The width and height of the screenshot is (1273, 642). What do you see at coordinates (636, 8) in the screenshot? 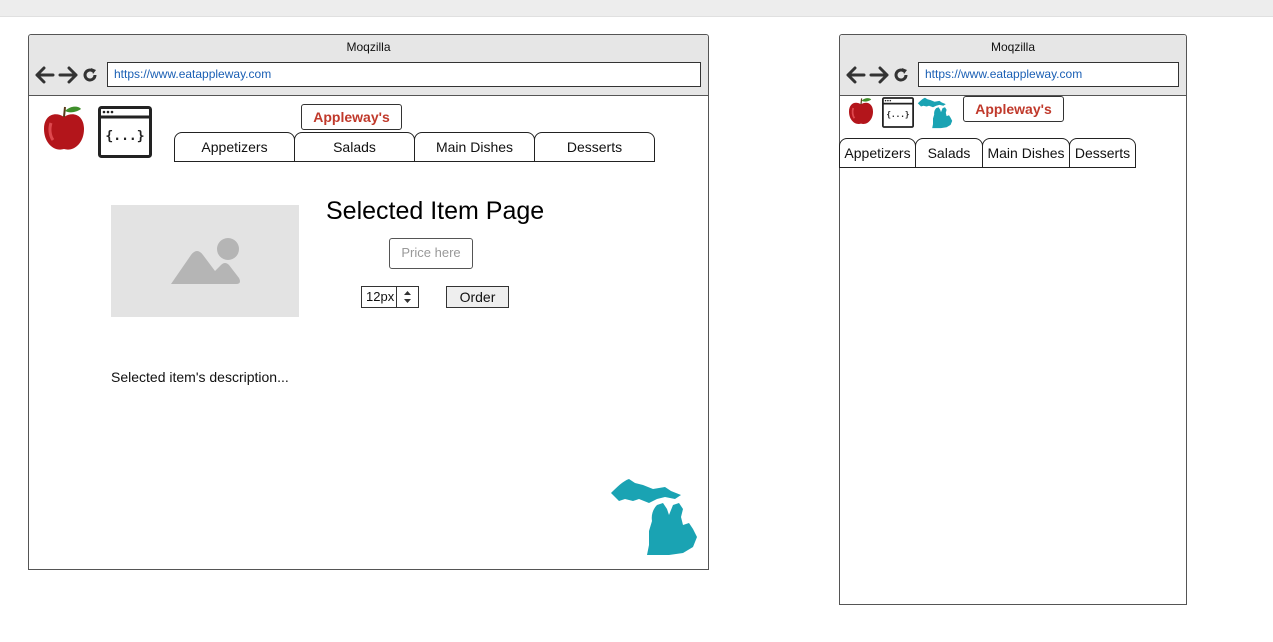
I see `top-bar` at bounding box center [636, 8].